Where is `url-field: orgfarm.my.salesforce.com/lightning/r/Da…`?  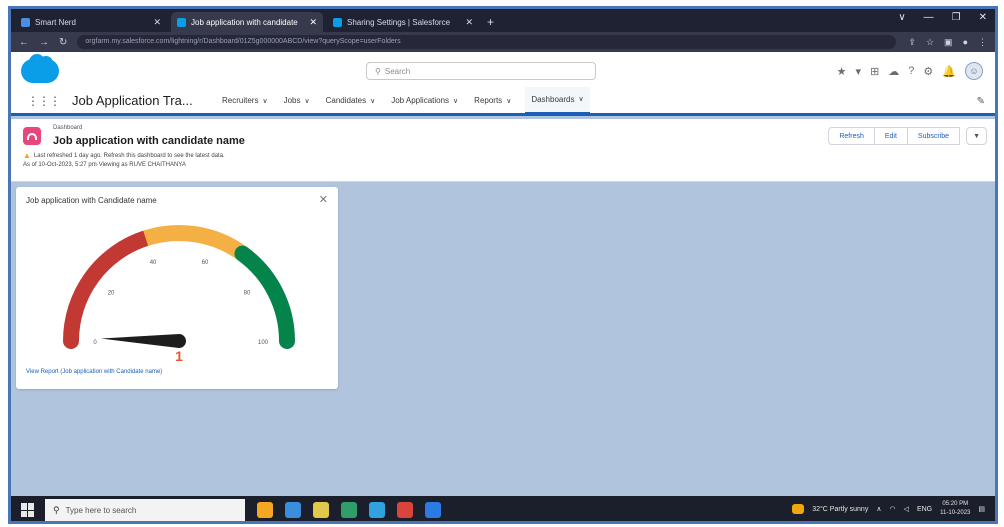 url-field: orgfarm.my.salesforce.com/lightning/r/Da… is located at coordinates (487, 42).